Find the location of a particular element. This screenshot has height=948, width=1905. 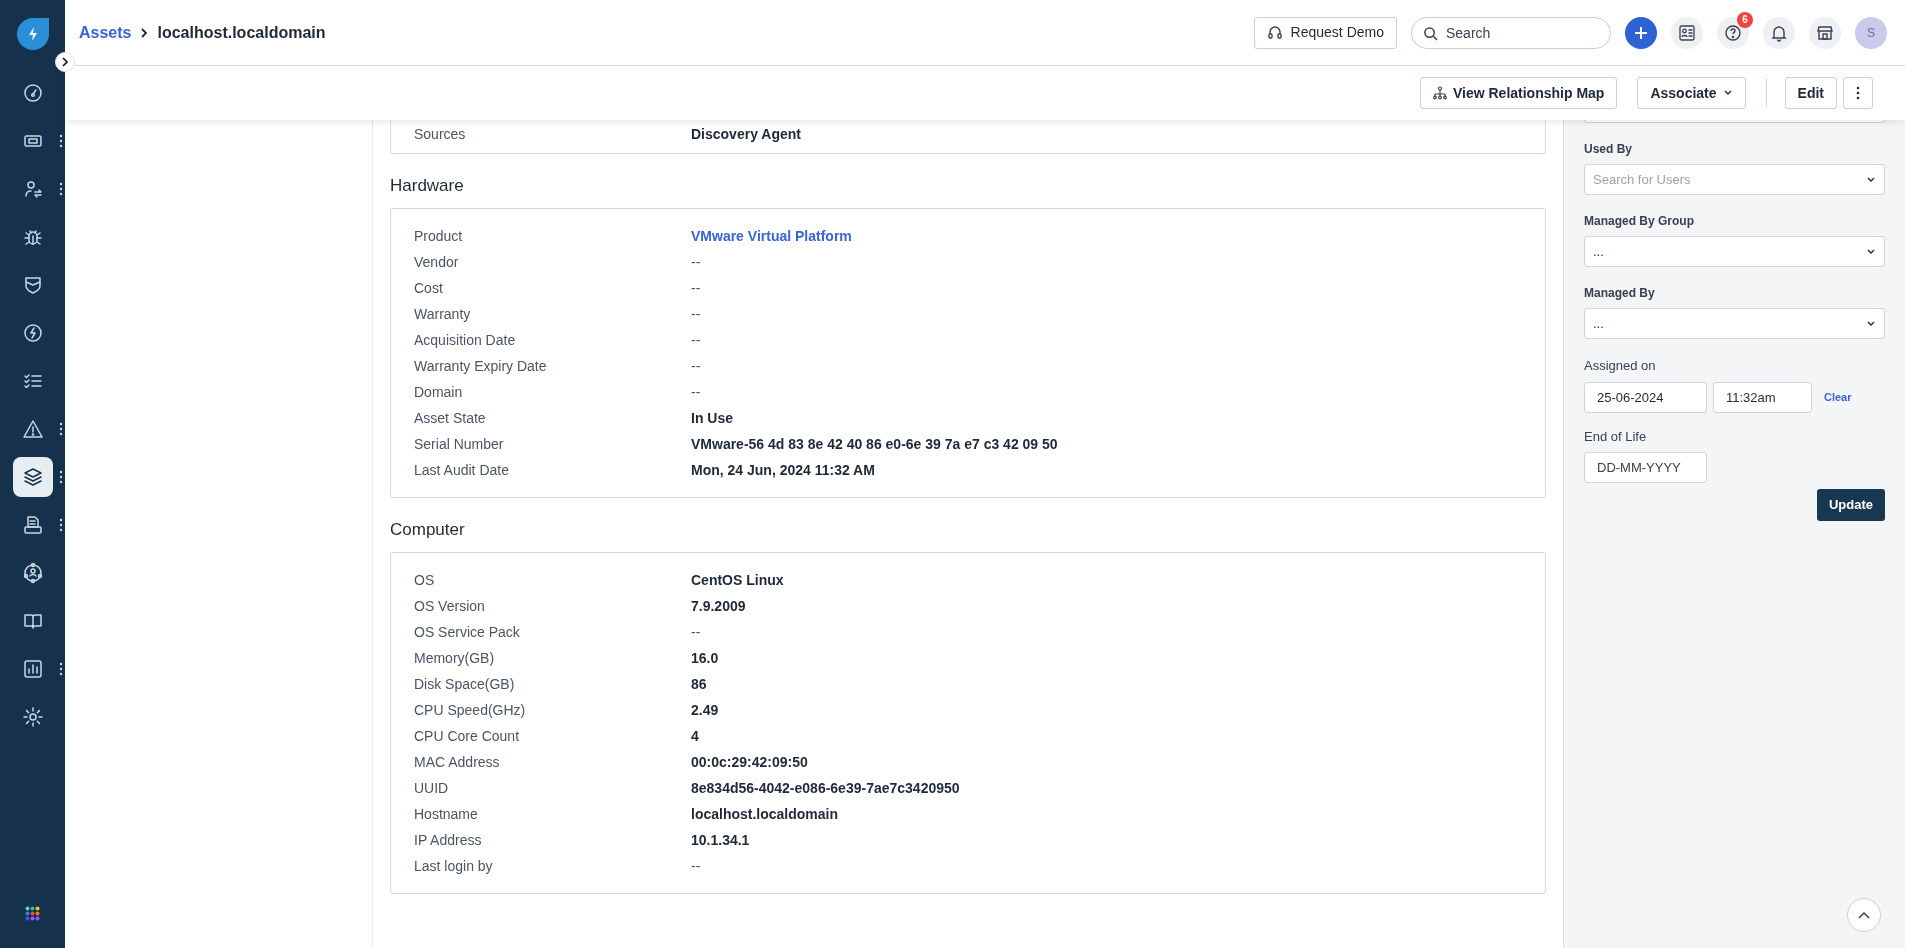

field-value: 86 is located at coordinates (699, 684).